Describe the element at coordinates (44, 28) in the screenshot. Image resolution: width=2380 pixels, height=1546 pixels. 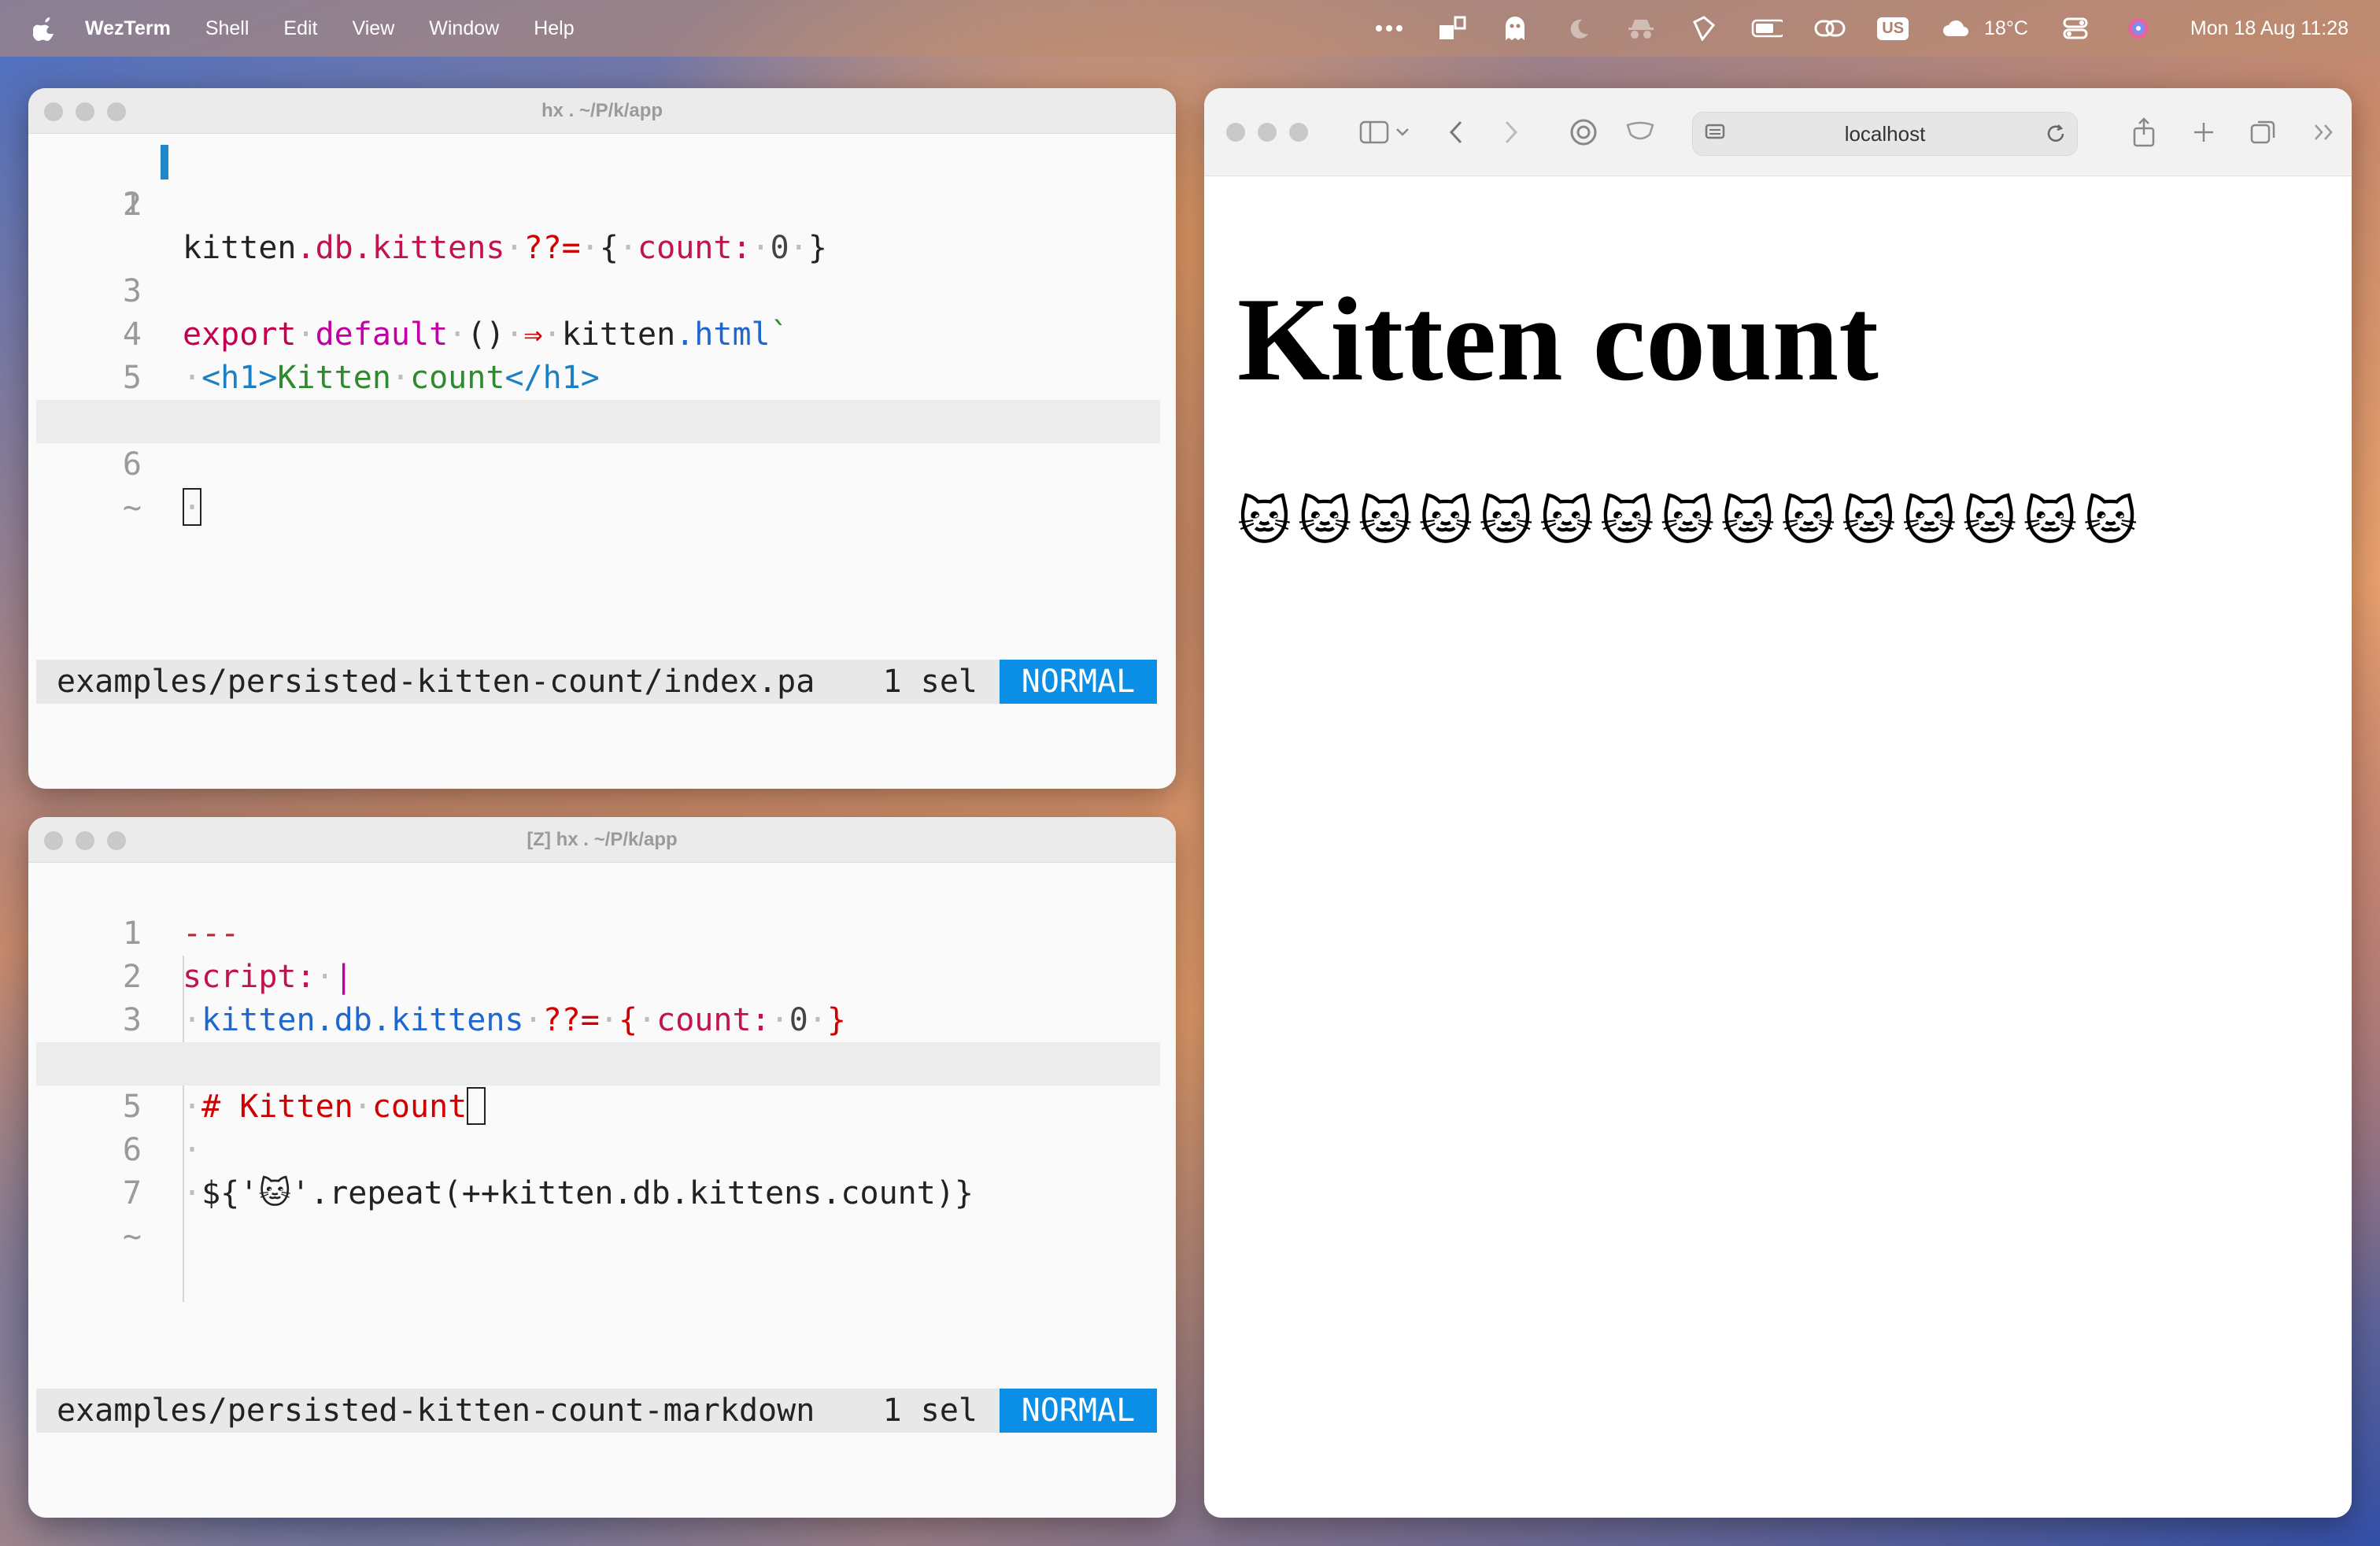
I see `apple-icon` at that location.